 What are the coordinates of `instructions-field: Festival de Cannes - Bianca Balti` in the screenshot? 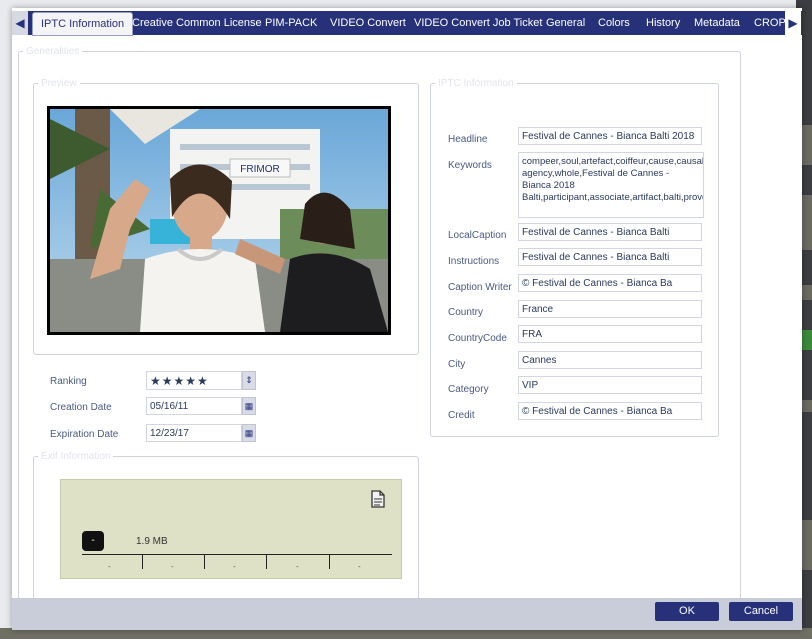 It's located at (610, 257).